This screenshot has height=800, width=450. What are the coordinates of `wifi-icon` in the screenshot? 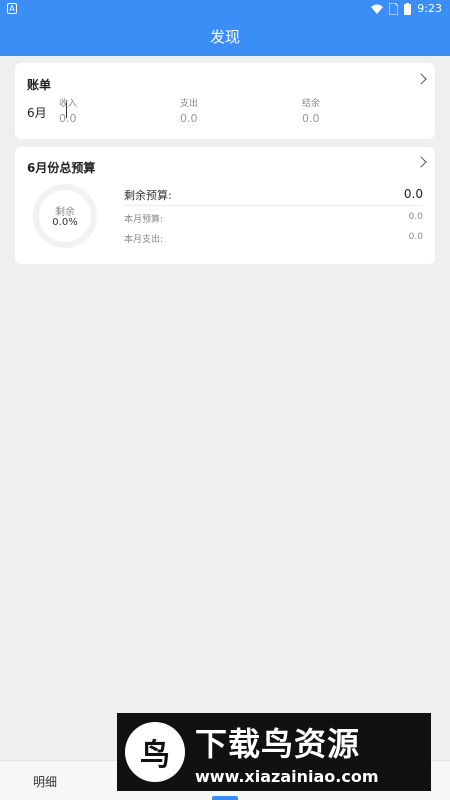 It's located at (377, 9).